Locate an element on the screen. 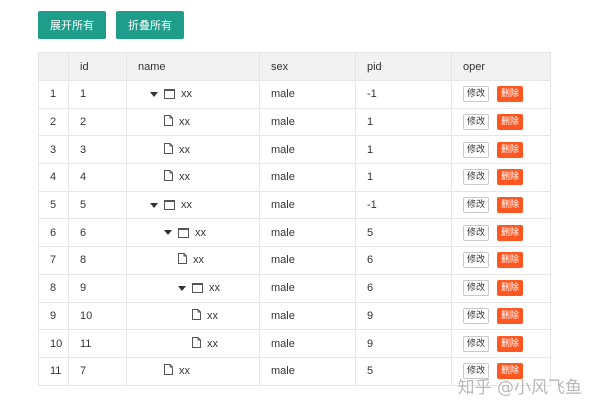 This screenshot has height=412, width=600. row-id: 10 is located at coordinates (97, 316).